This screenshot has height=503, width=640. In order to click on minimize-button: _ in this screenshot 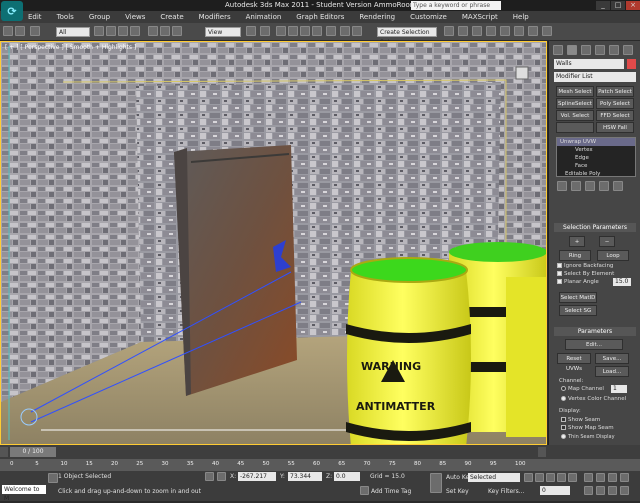, I will do `click(603, 5)`.